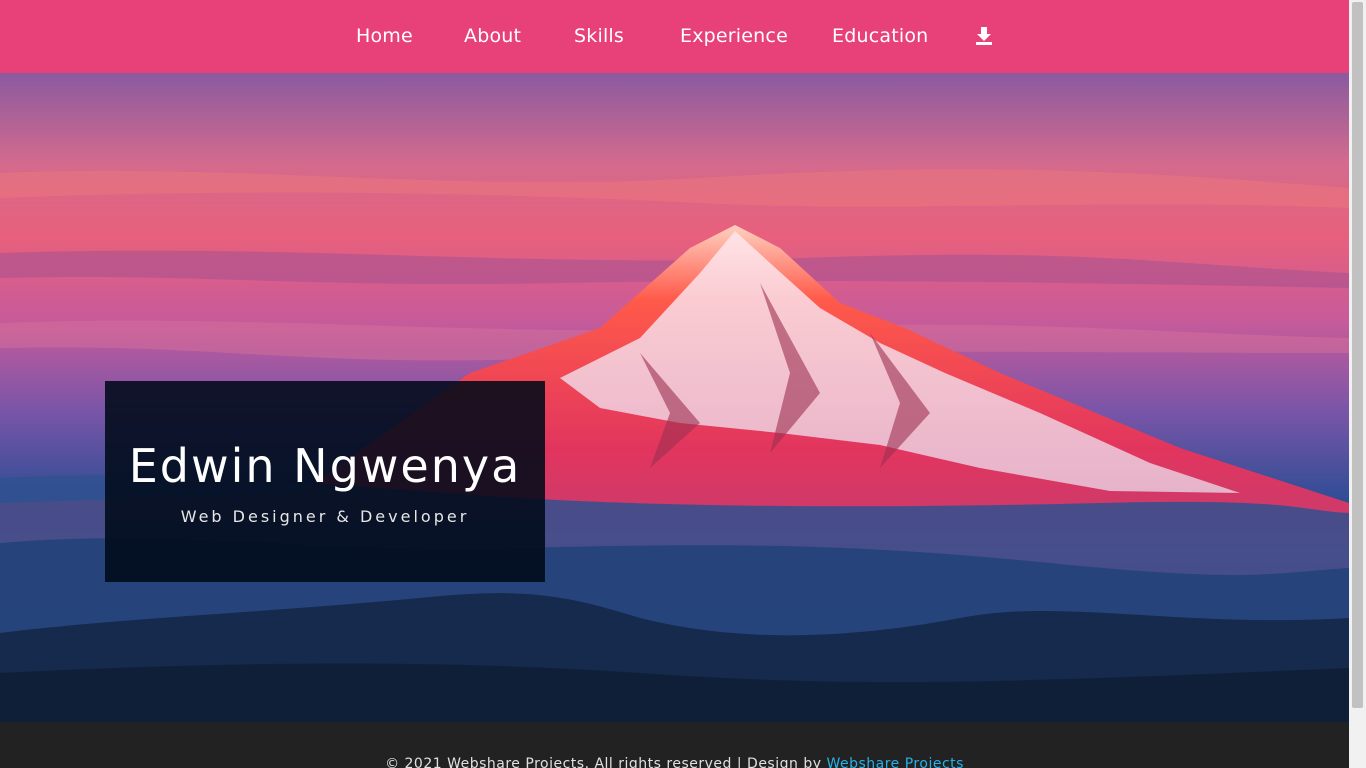 This screenshot has height=768, width=1366. I want to click on nav-experience-link: Experience, so click(734, 36).